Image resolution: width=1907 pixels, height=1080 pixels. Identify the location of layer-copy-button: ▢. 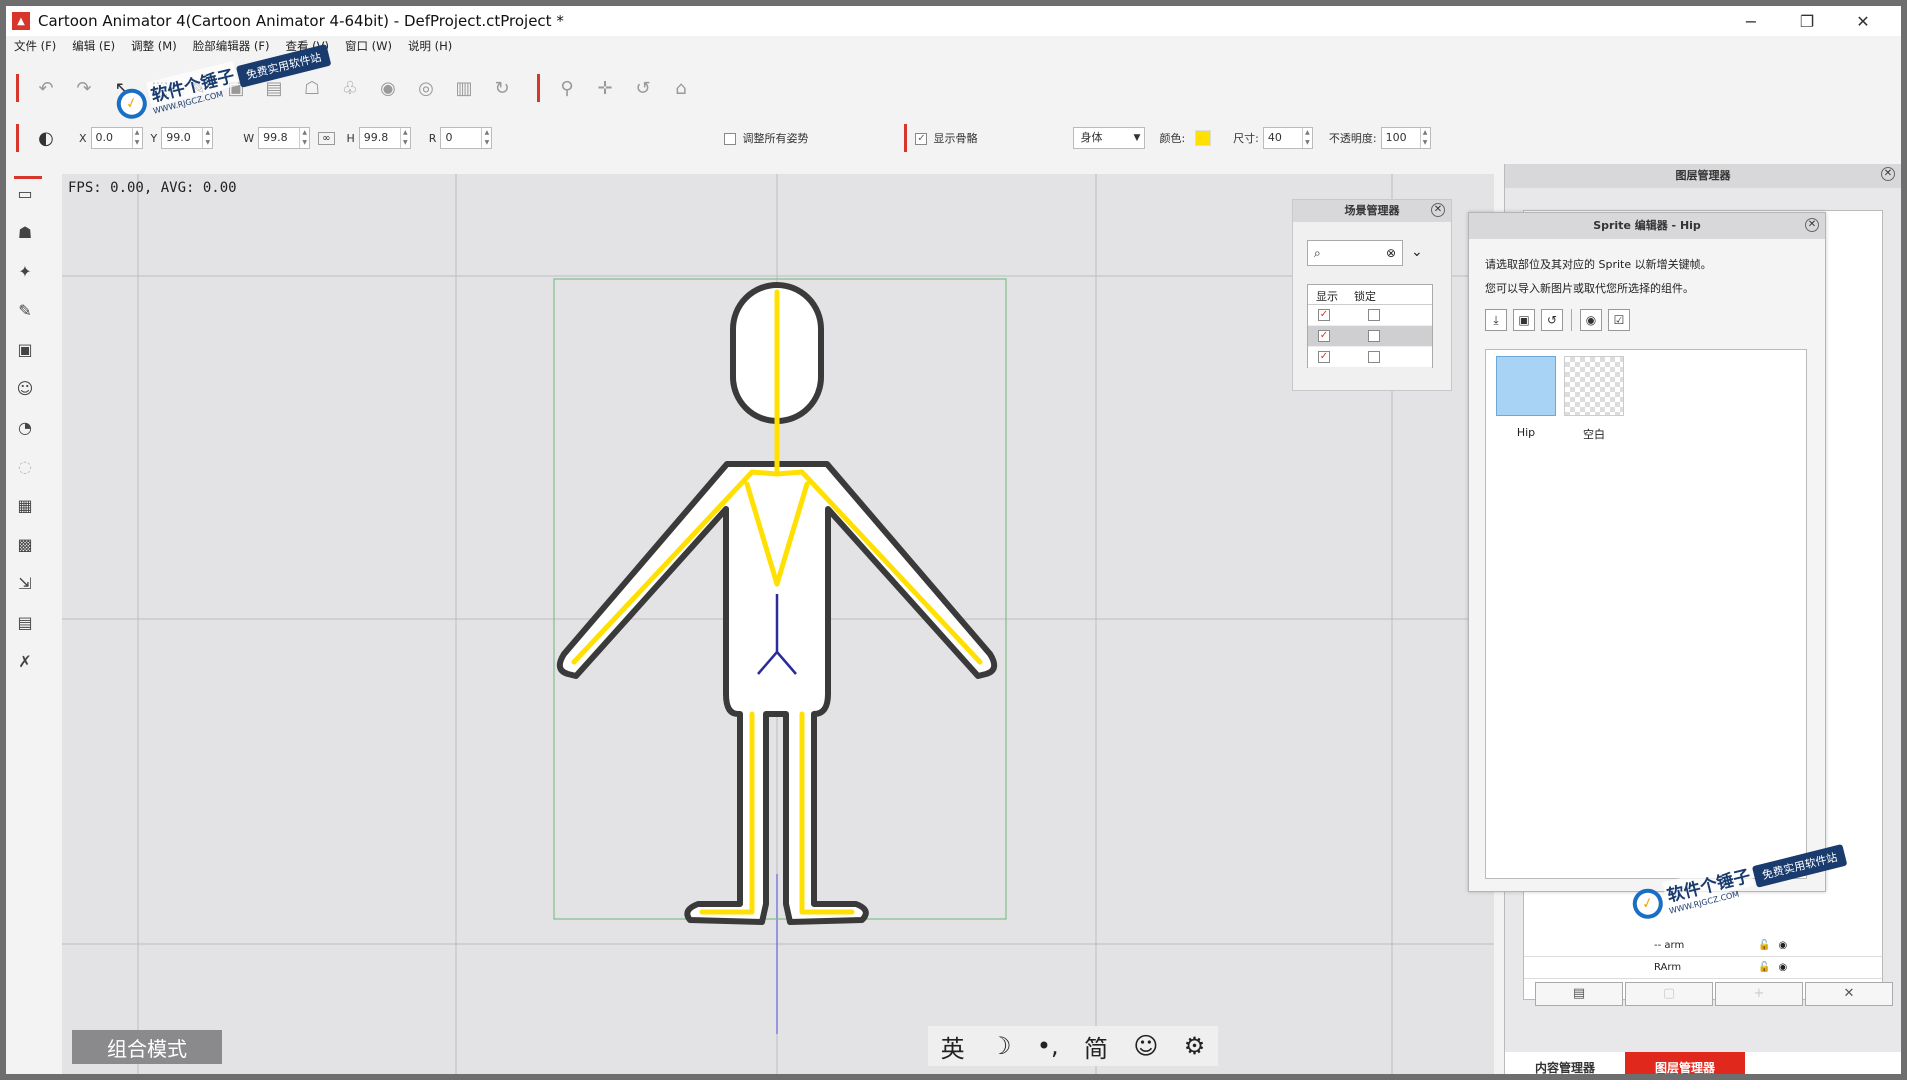
(1669, 994).